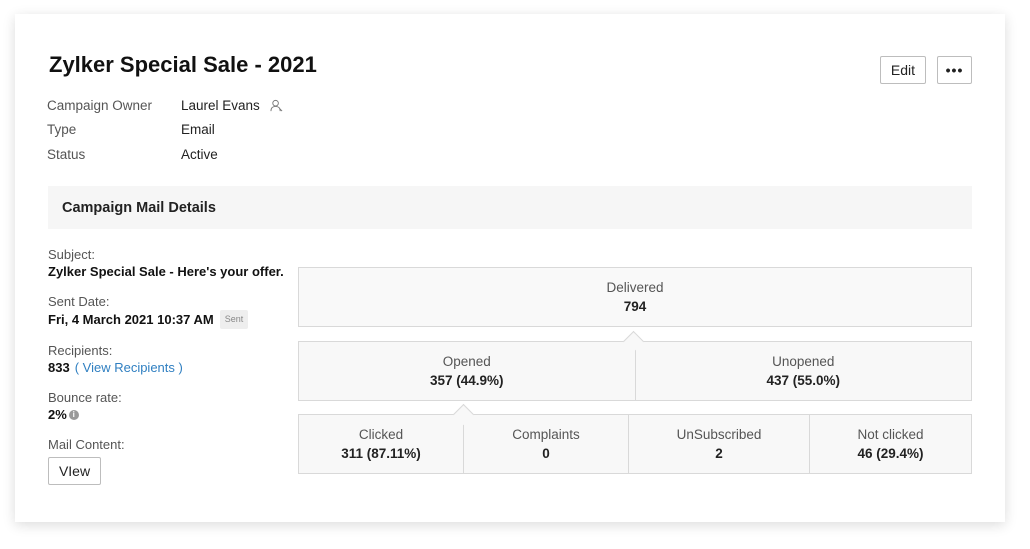  I want to click on stats-row-opened: Opened 357 (44.9%) Unopened 437 (55.0%), so click(635, 365).